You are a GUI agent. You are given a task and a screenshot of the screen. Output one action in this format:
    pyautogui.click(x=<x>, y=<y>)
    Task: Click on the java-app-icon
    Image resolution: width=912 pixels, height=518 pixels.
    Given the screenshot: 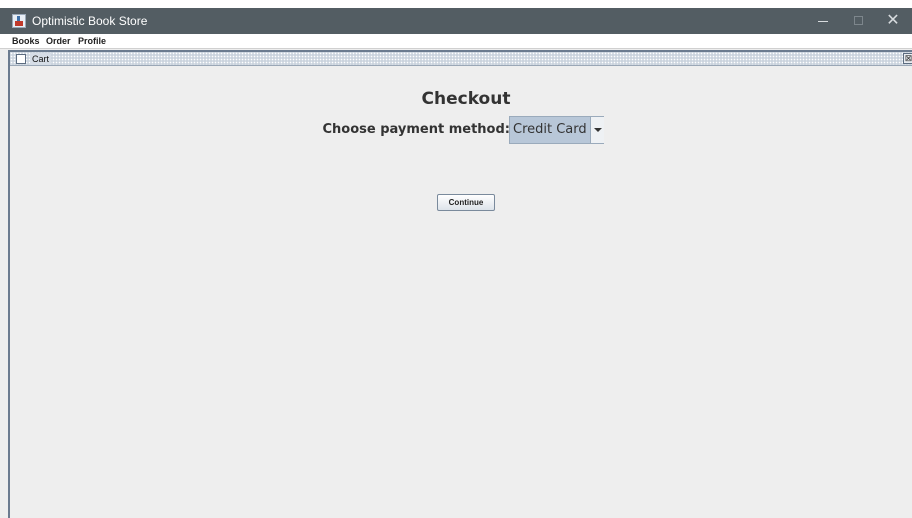 What is the action you would take?
    pyautogui.click(x=19, y=21)
    